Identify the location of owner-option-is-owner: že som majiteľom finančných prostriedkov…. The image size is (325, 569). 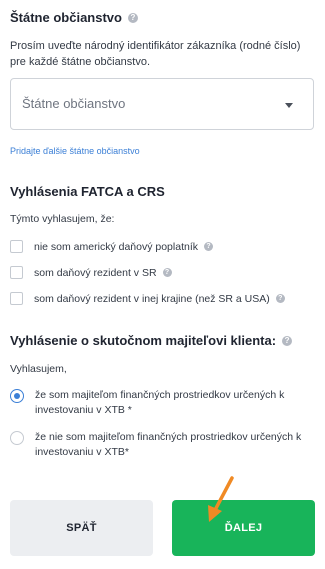
(162, 403).